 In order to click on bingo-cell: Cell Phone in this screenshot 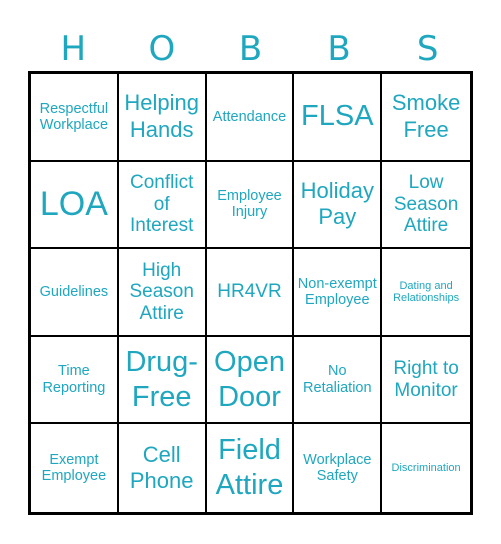, I will do `click(163, 468)`.